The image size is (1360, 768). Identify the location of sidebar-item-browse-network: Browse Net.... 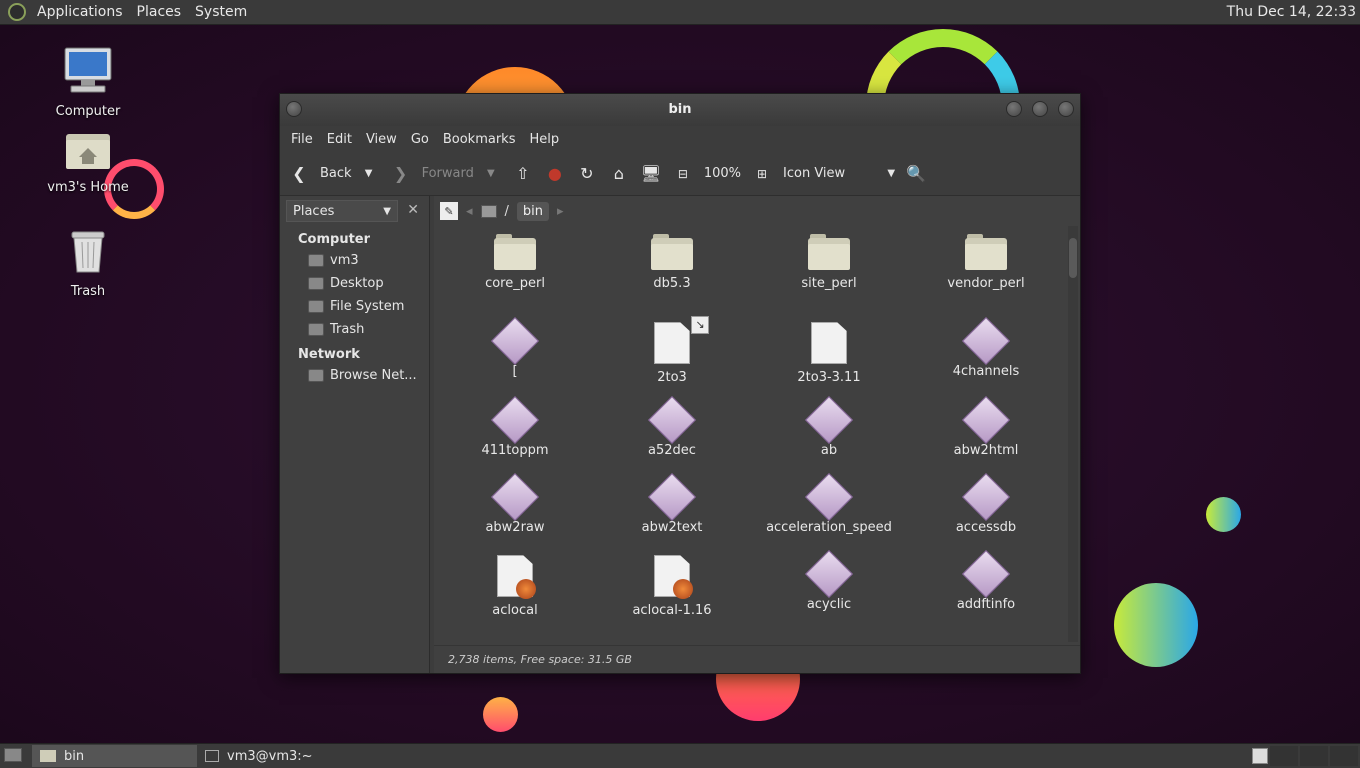
(354, 375).